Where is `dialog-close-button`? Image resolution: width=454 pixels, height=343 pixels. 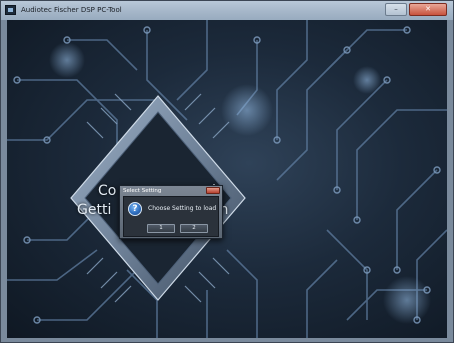
dialog-close-button is located at coordinates (213, 190).